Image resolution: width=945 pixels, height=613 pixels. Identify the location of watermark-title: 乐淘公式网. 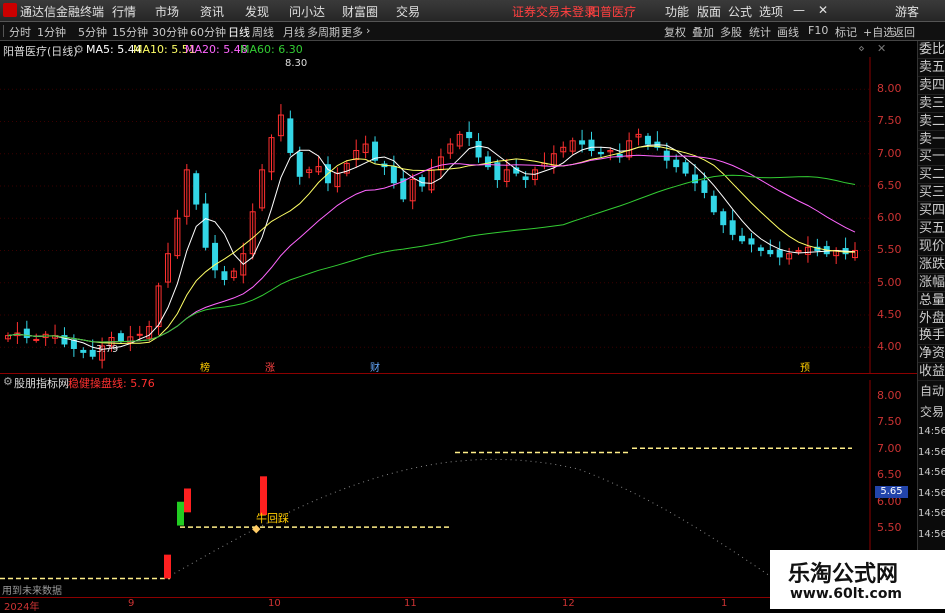
(843, 574).